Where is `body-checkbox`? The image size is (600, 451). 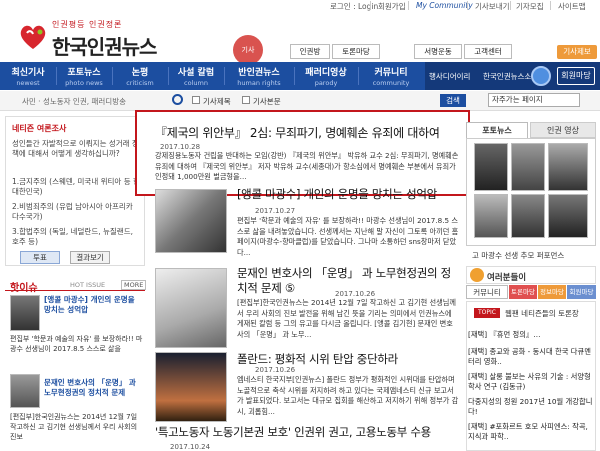 body-checkbox is located at coordinates (246, 100).